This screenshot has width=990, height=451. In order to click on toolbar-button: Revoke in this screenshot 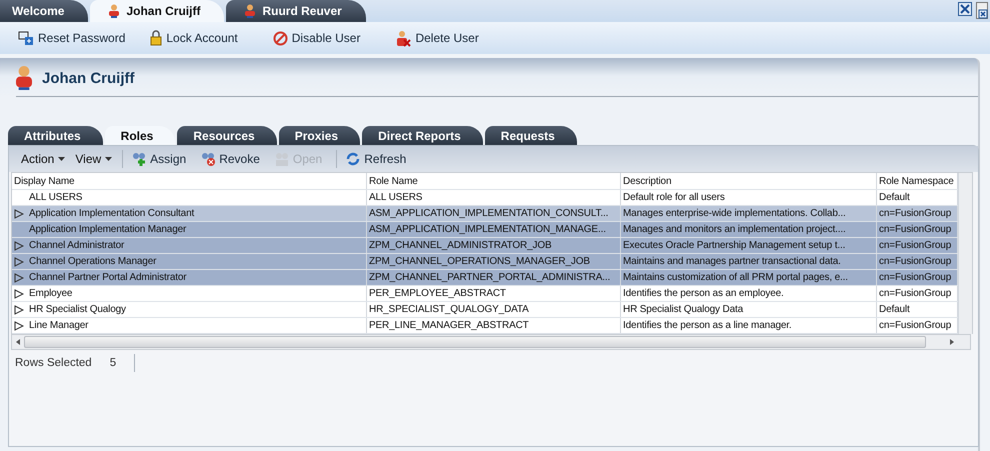, I will do `click(230, 159)`.